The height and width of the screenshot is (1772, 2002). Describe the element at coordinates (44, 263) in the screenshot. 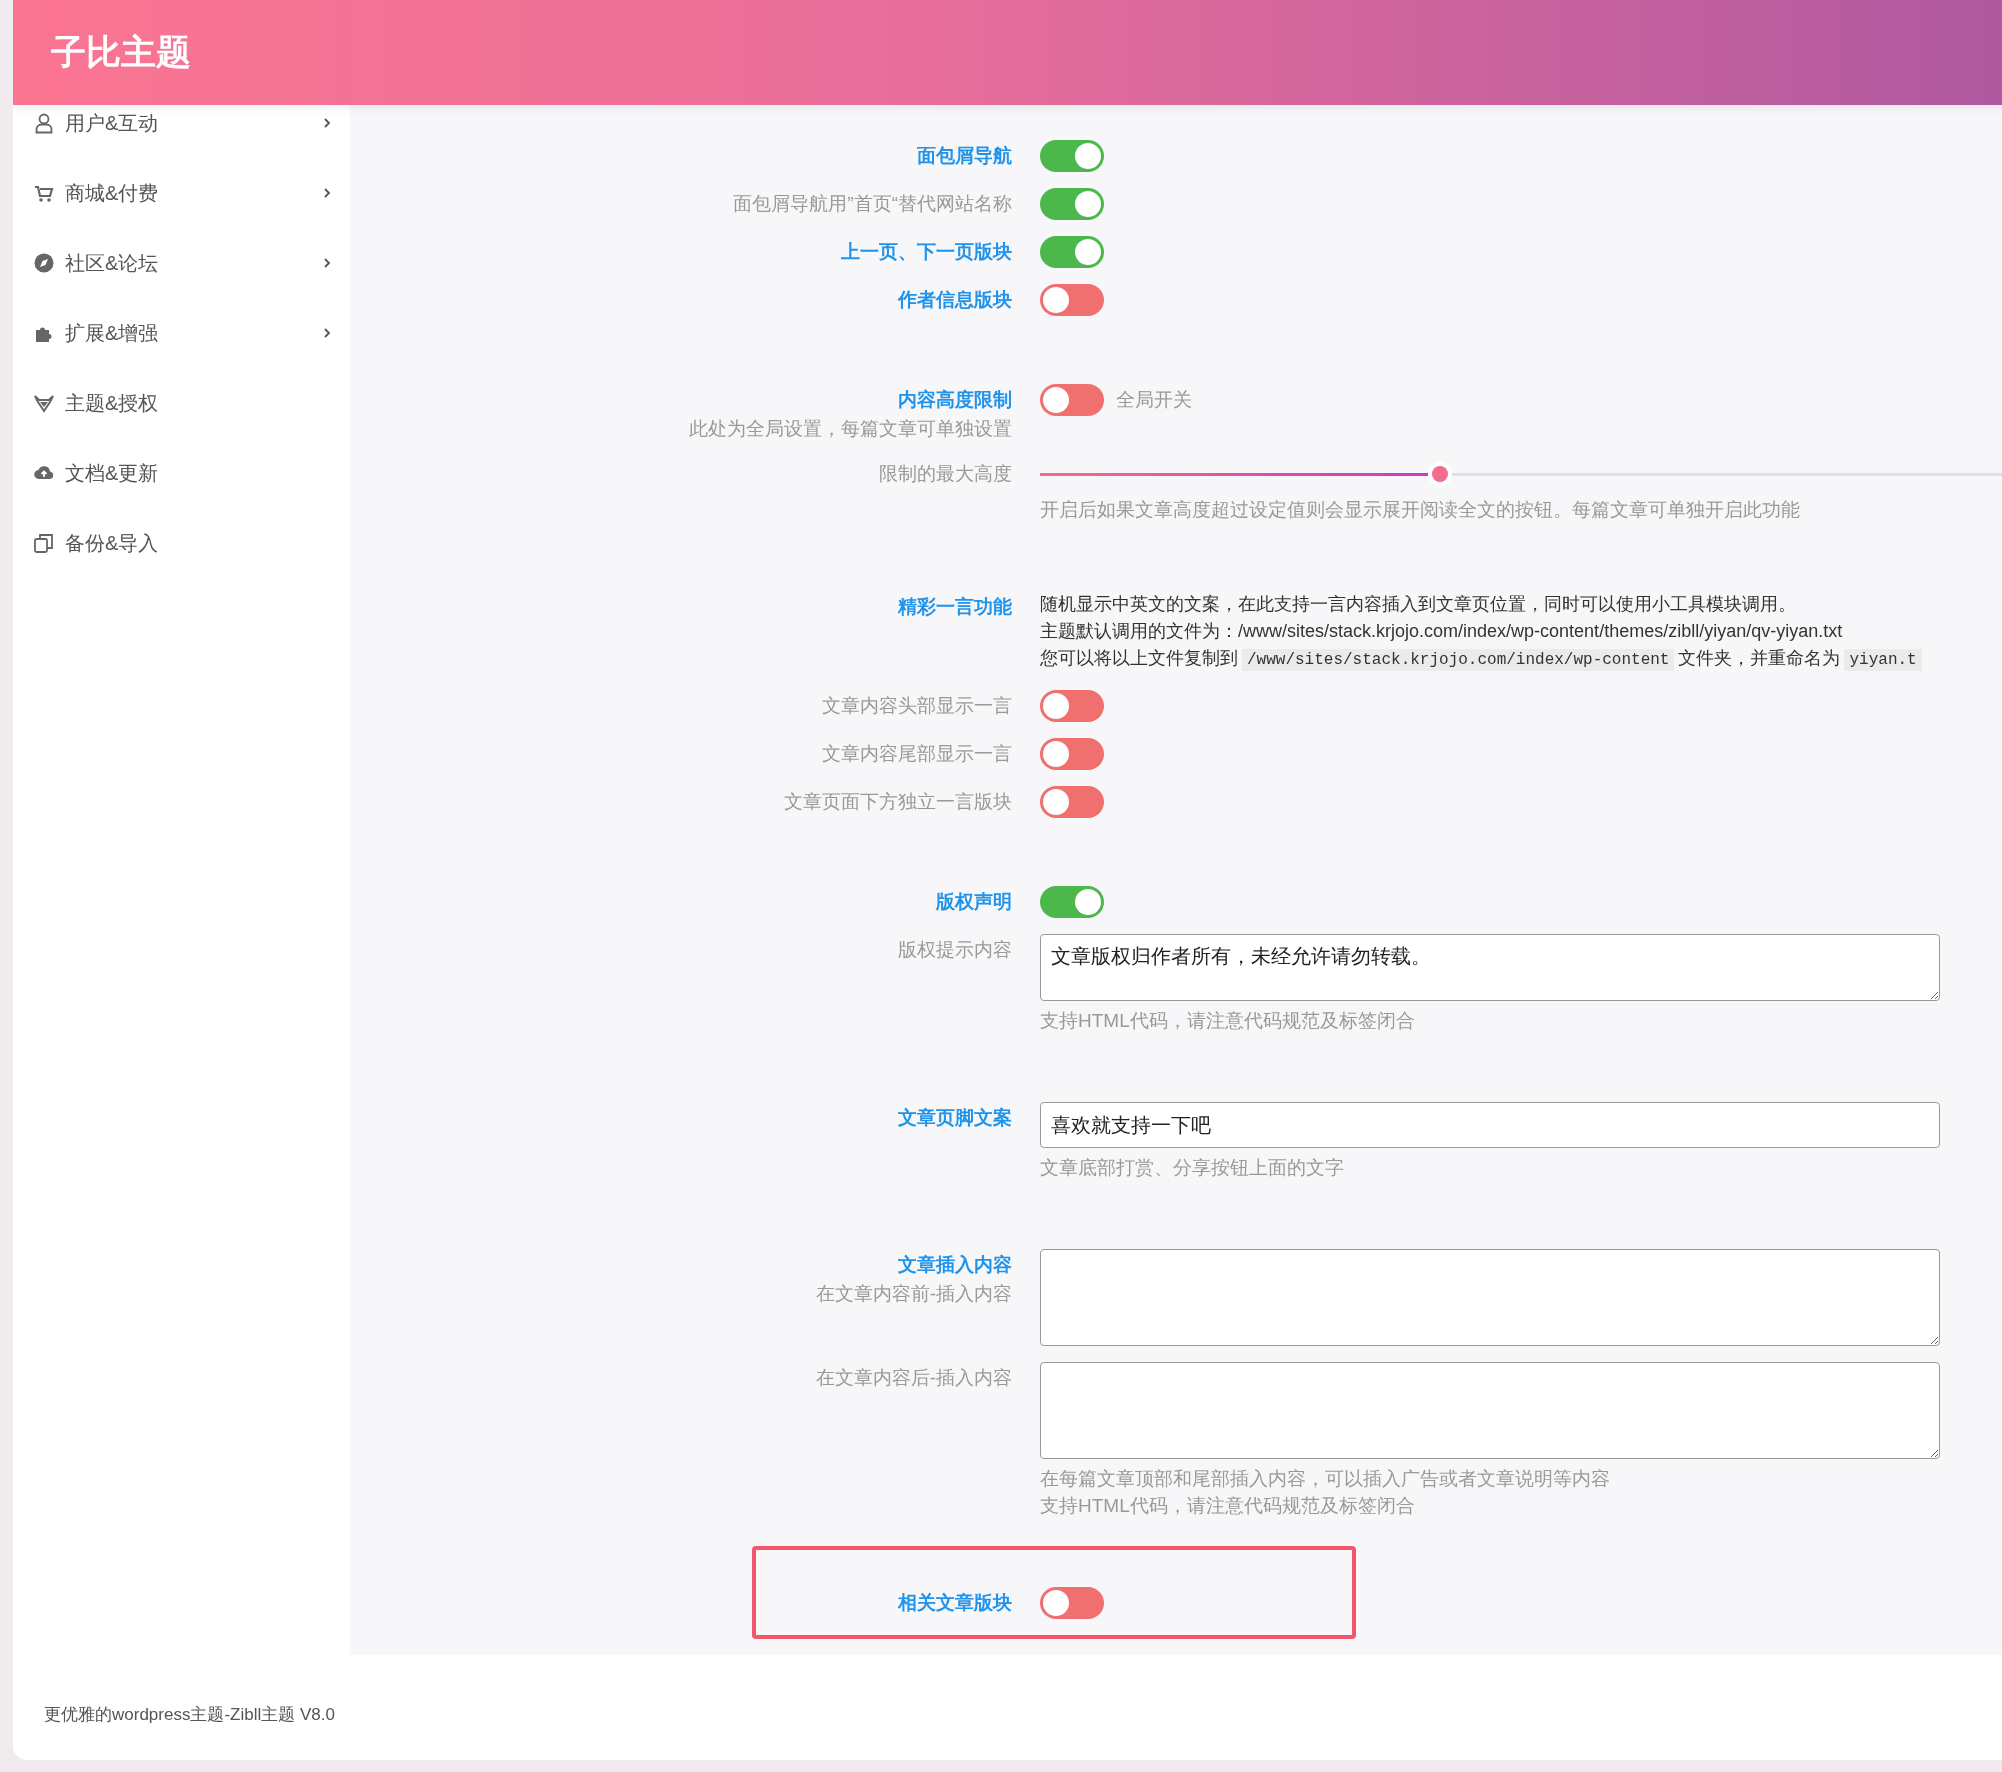

I see `compass-icon` at that location.